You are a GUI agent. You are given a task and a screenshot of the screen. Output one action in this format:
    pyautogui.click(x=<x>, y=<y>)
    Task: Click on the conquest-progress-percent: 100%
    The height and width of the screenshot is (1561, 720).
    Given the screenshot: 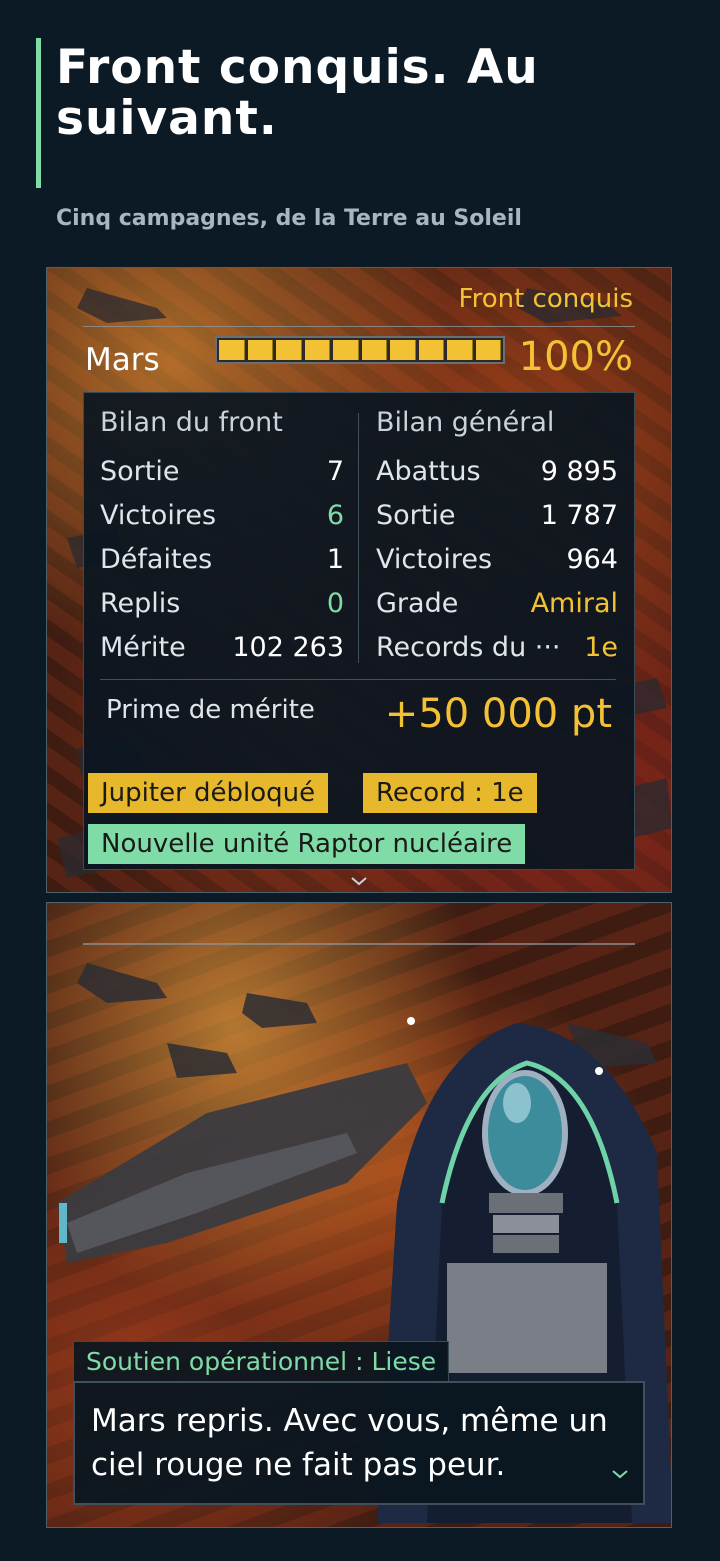 What is the action you would take?
    pyautogui.click(x=575, y=357)
    